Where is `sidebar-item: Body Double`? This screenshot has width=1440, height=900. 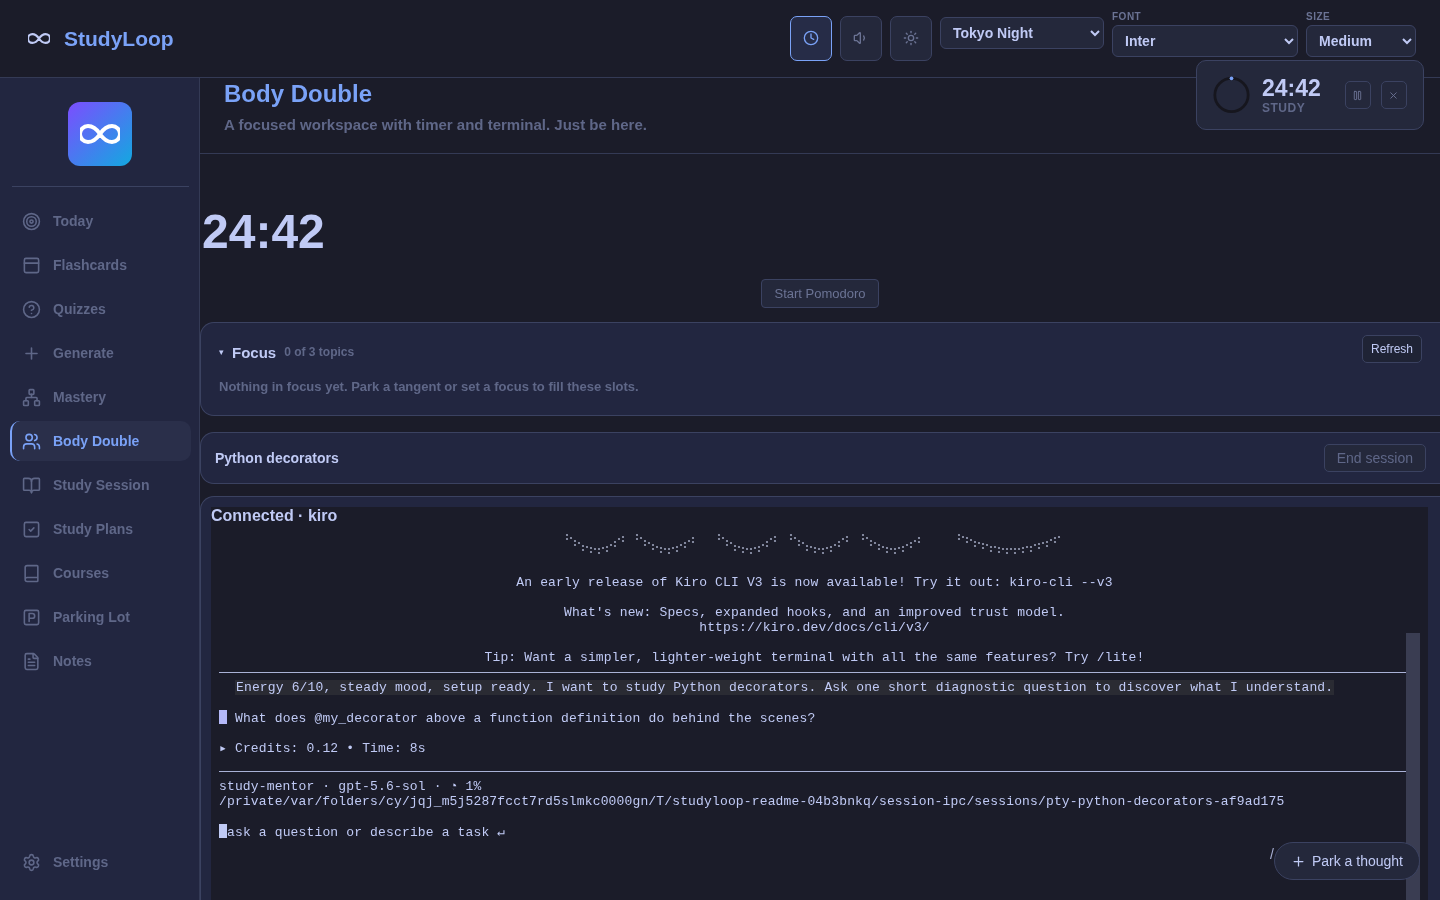 sidebar-item: Body Double is located at coordinates (100, 441).